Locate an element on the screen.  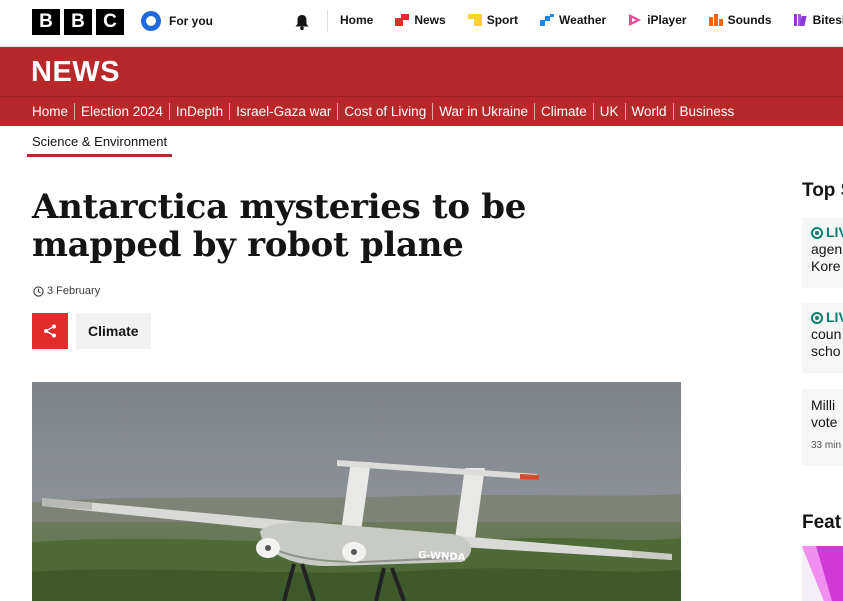
article-date: 3 February is located at coordinates (66, 291).